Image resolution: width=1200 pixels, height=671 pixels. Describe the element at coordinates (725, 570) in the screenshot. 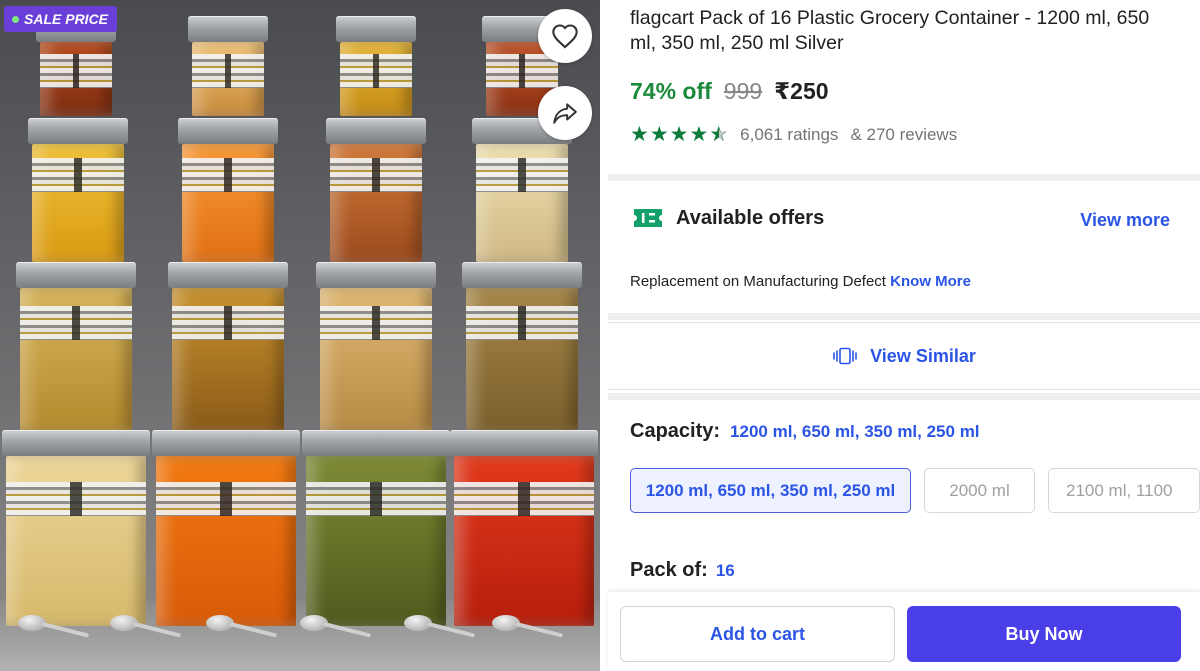

I see `pack-of-value: 16` at that location.